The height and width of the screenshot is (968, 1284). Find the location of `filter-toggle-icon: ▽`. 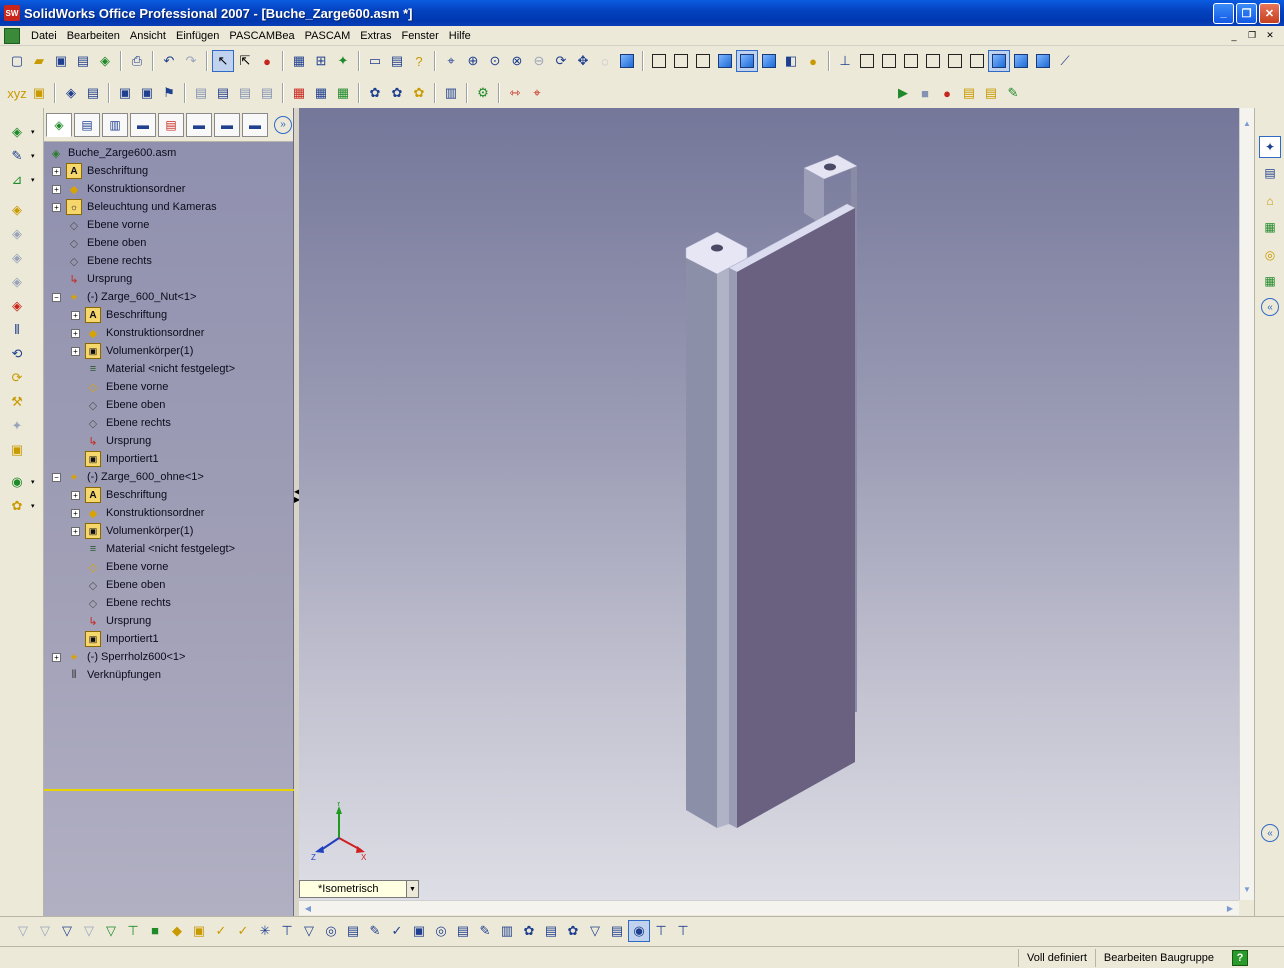

filter-toggle-icon: ▽ is located at coordinates (23, 931).